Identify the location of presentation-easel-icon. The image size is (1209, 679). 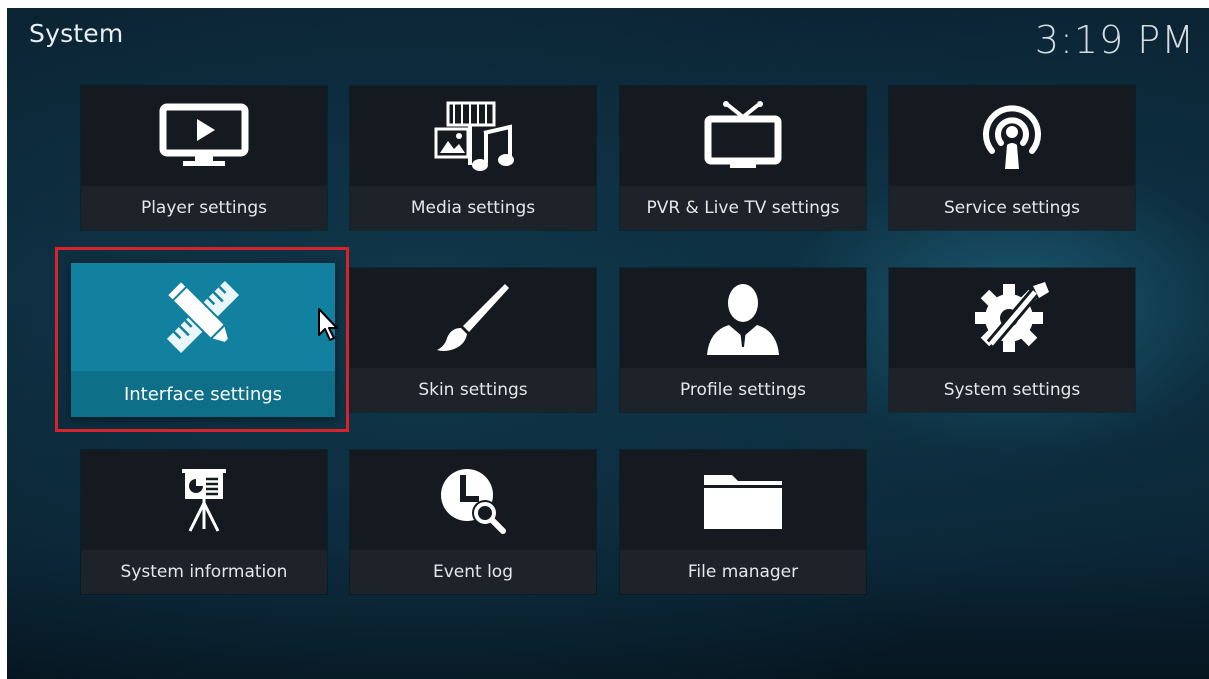
(204, 500).